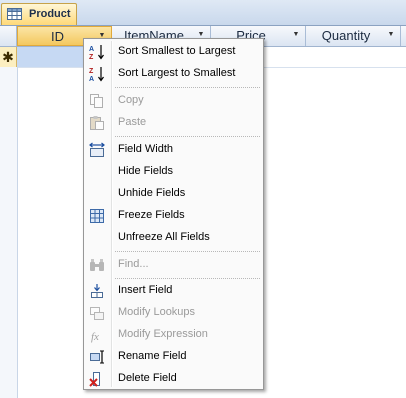 The image size is (406, 398). Describe the element at coordinates (152, 356) in the screenshot. I see `menu-item-label: Rename Field` at that location.